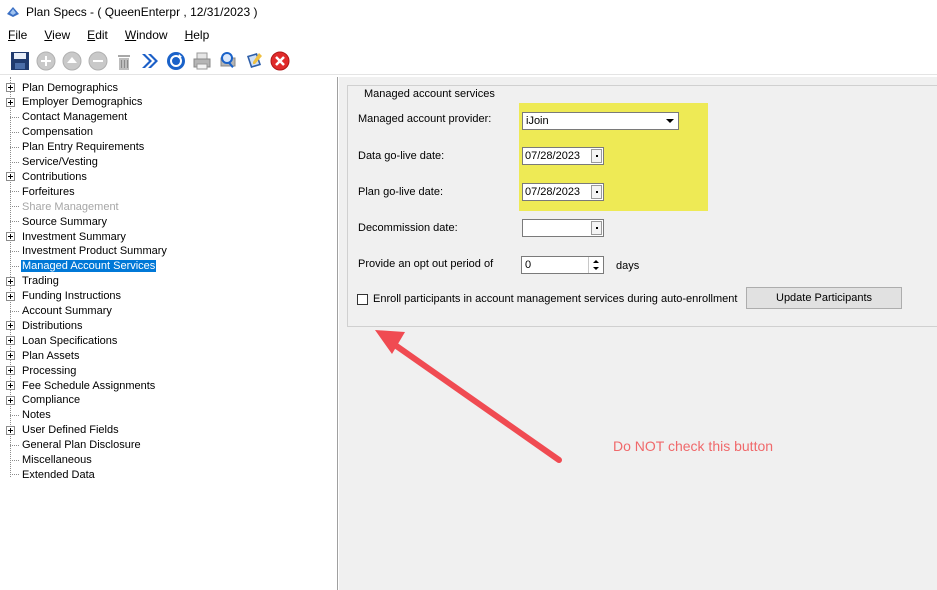  Describe the element at coordinates (693, 446) in the screenshot. I see `annotation-text: Do NOT check this button` at that location.